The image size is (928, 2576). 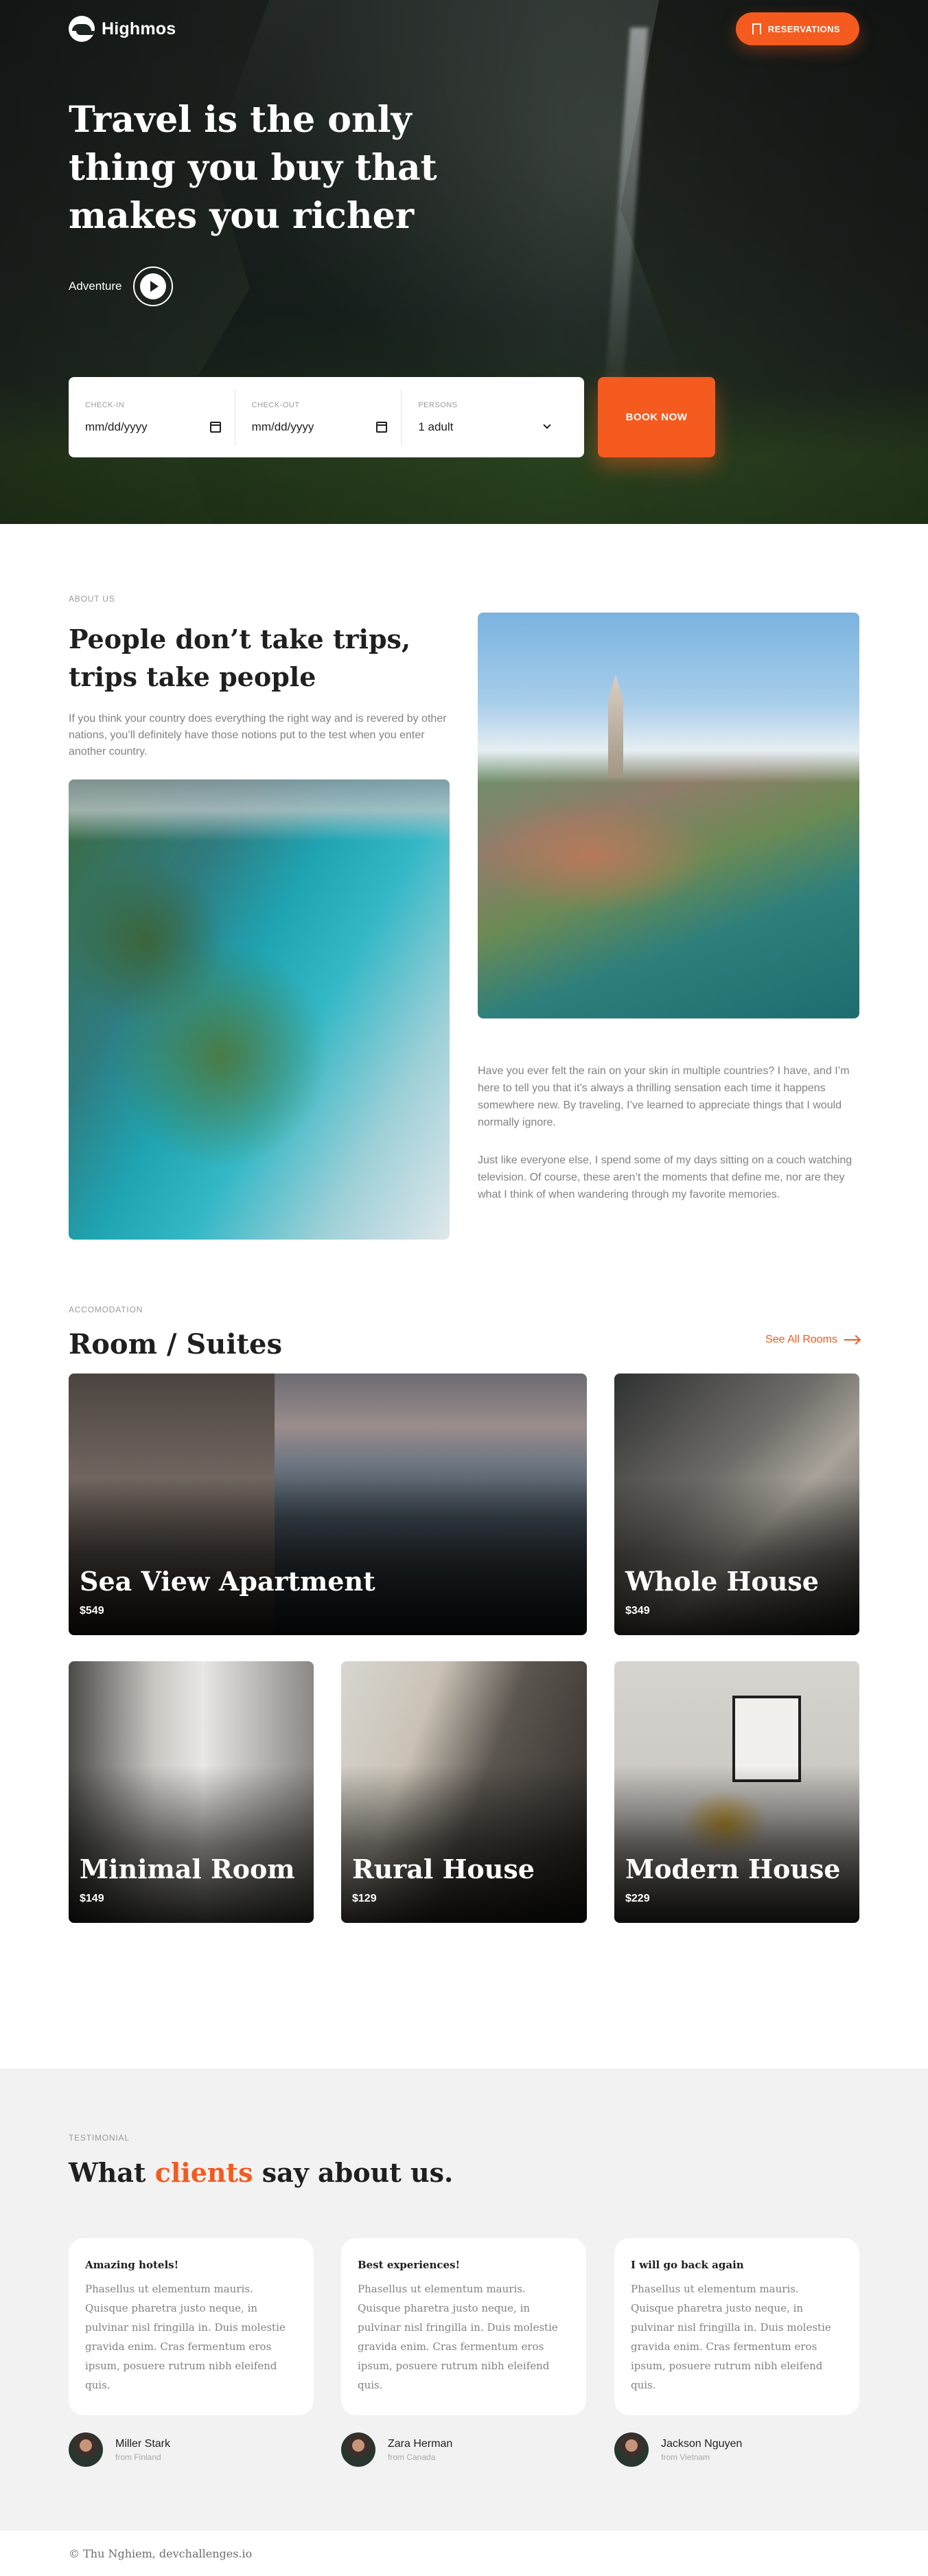 What do you see at coordinates (438, 404) in the screenshot?
I see `persons-label: PERSONS` at bounding box center [438, 404].